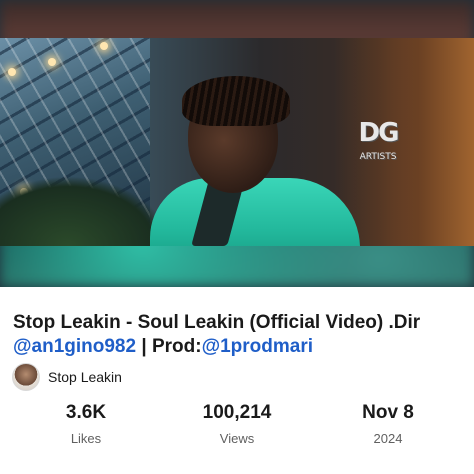  I want to click on upload-year: 2024, so click(388, 438).